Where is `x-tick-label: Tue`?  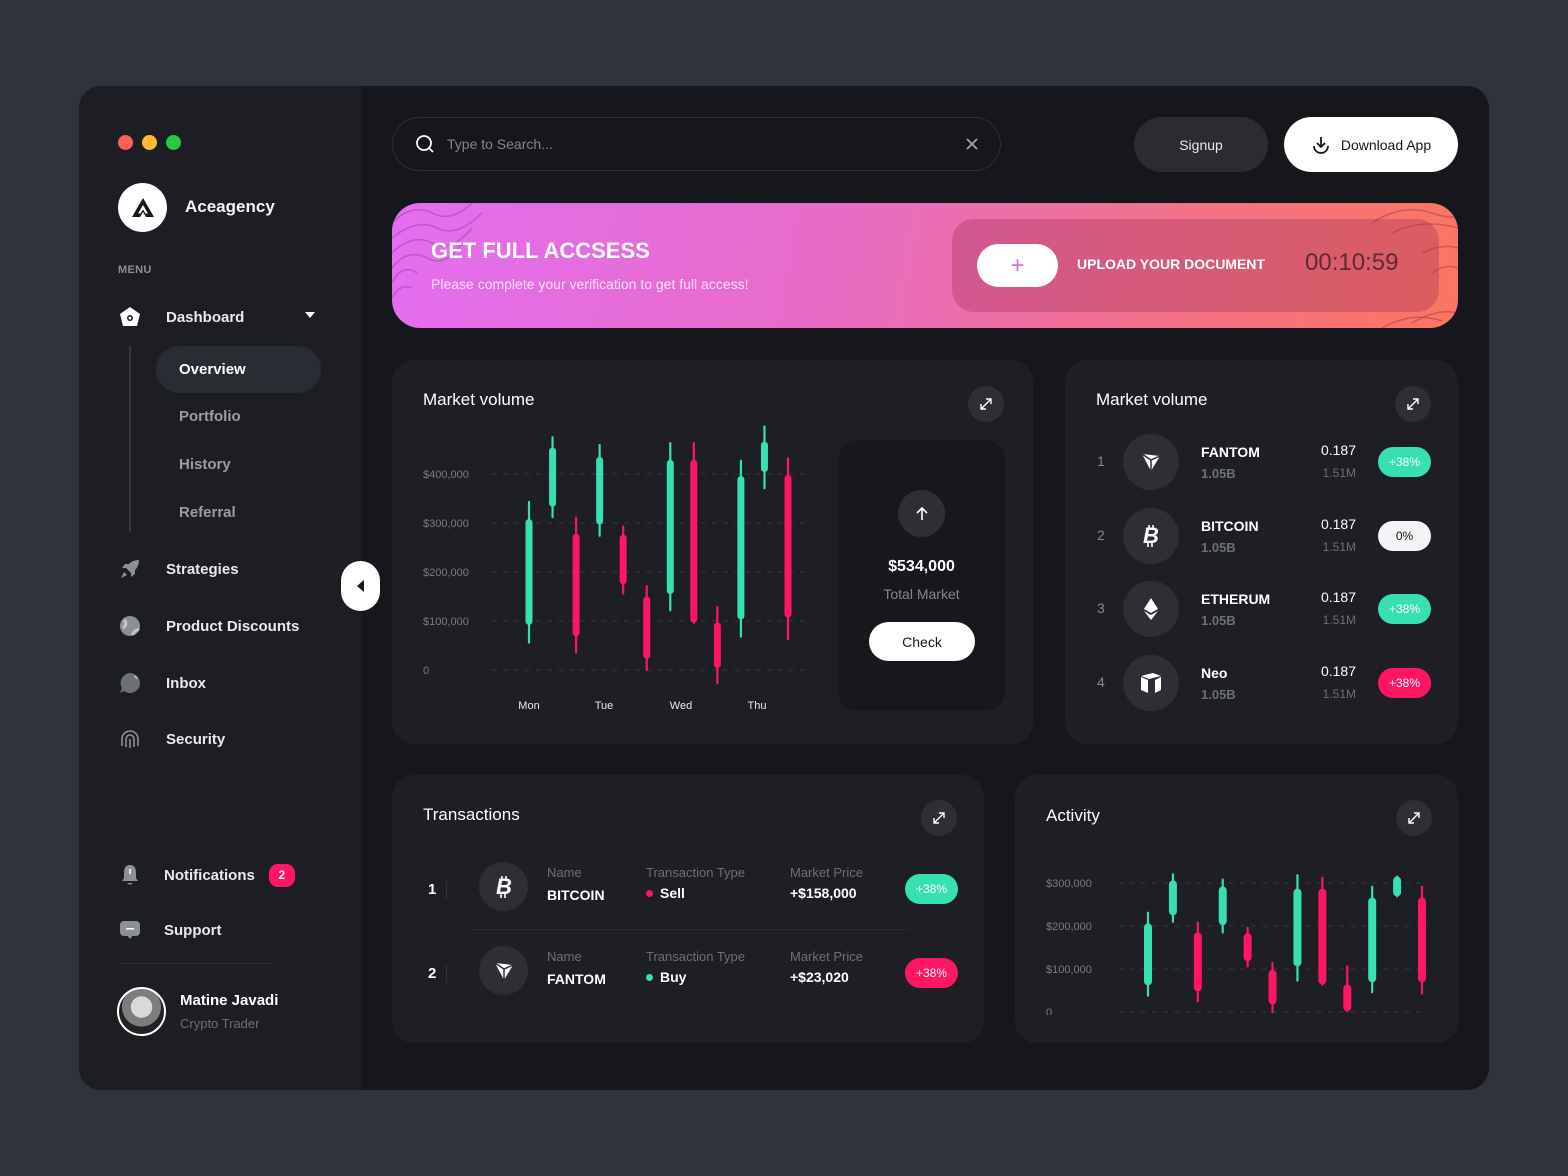 x-tick-label: Tue is located at coordinates (604, 706).